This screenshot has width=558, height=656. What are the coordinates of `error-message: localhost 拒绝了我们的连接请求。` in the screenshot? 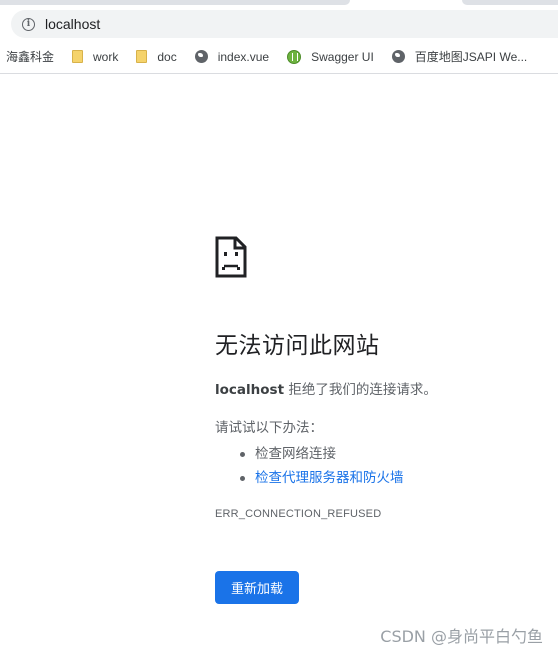 It's located at (380, 388).